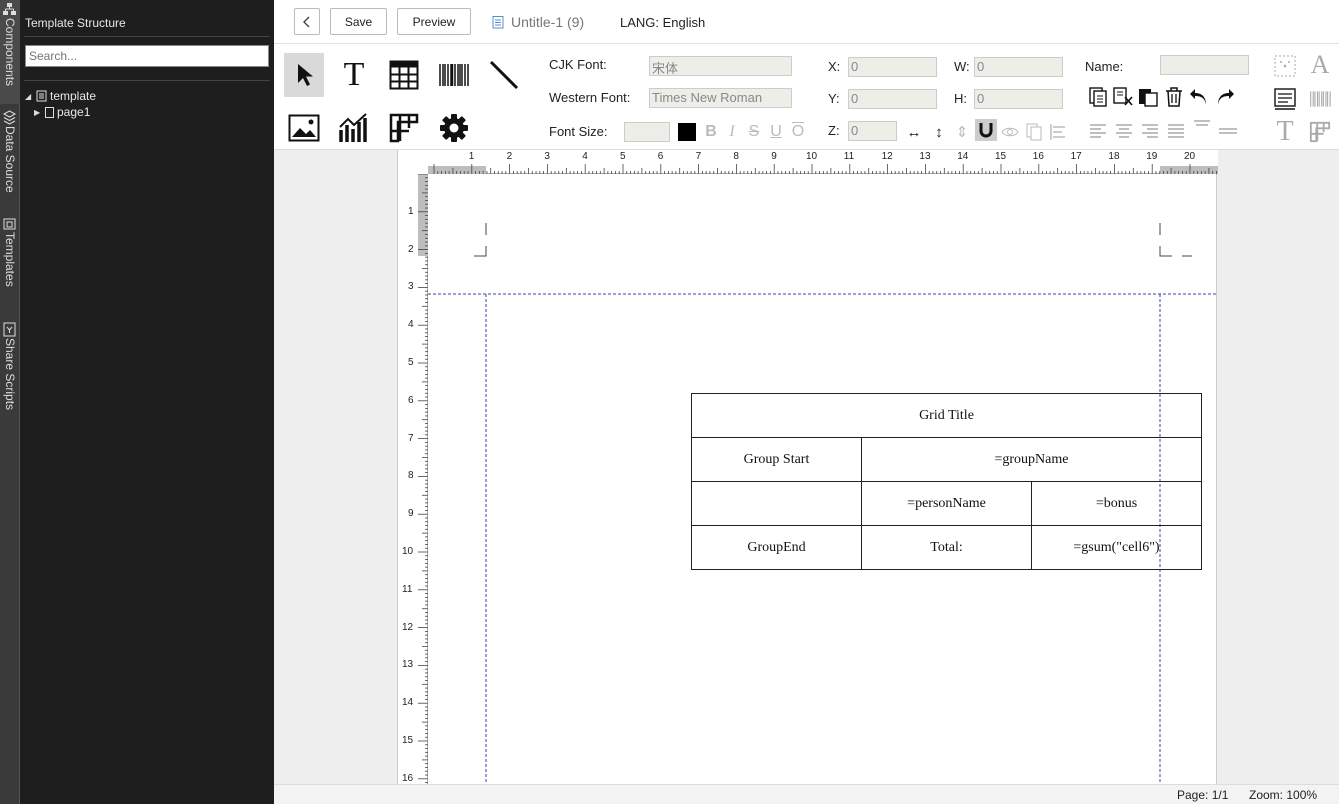  What do you see at coordinates (776, 132) in the screenshot?
I see `underline-icon: U` at bounding box center [776, 132].